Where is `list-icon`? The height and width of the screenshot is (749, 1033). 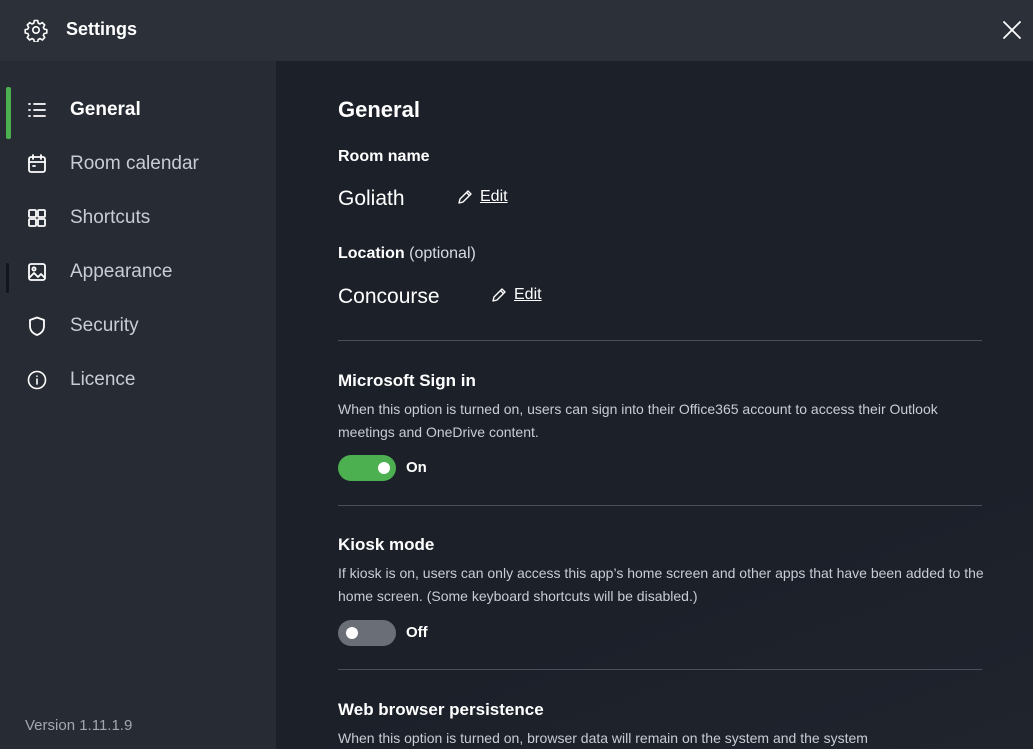 list-icon is located at coordinates (37, 110).